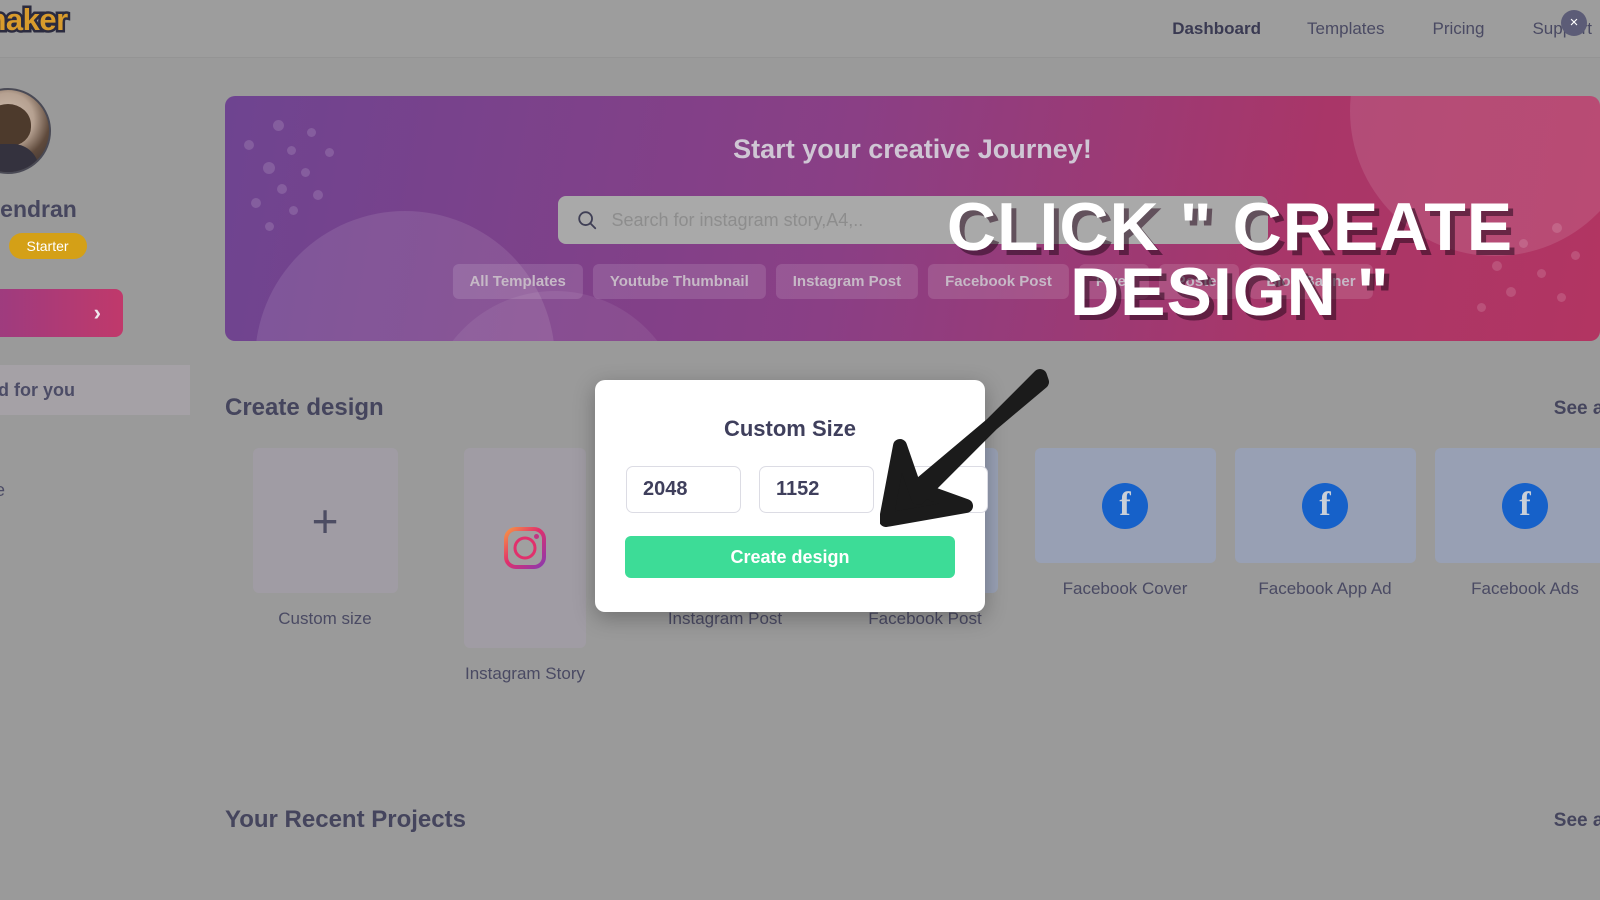  I want to click on brand-logo: icmaker, so click(35, 20).